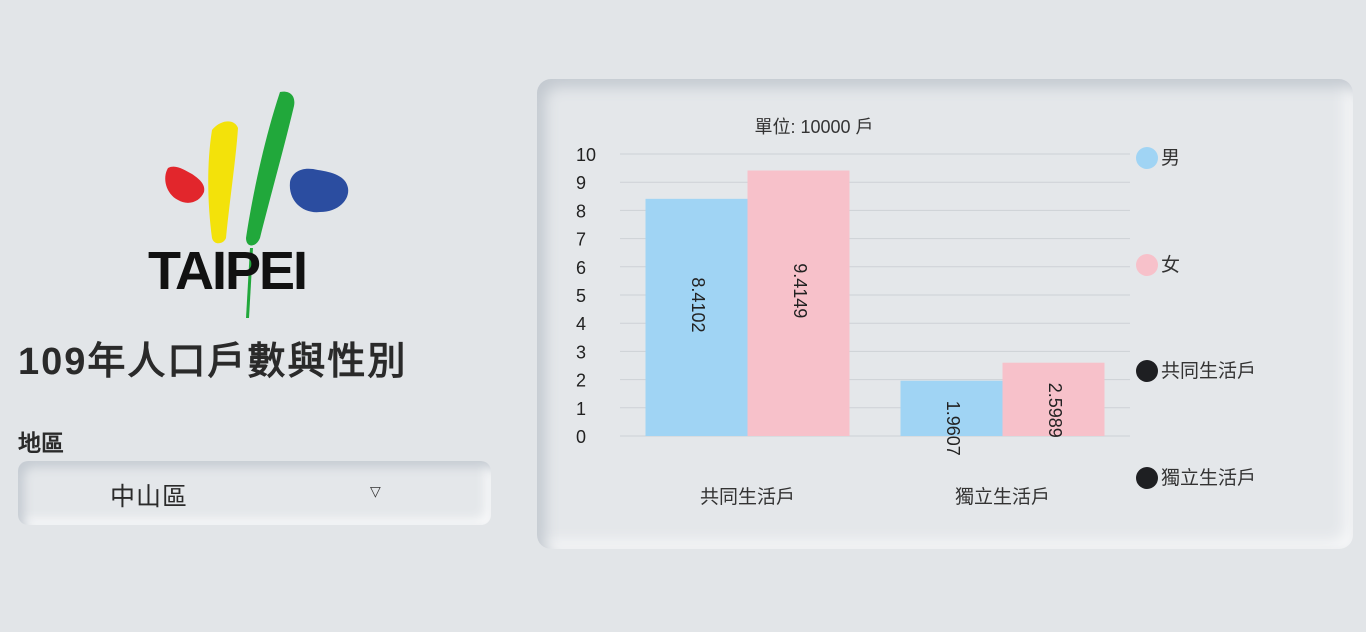 Image resolution: width=1366 pixels, height=632 pixels. I want to click on district-label: 地區, so click(41, 443).